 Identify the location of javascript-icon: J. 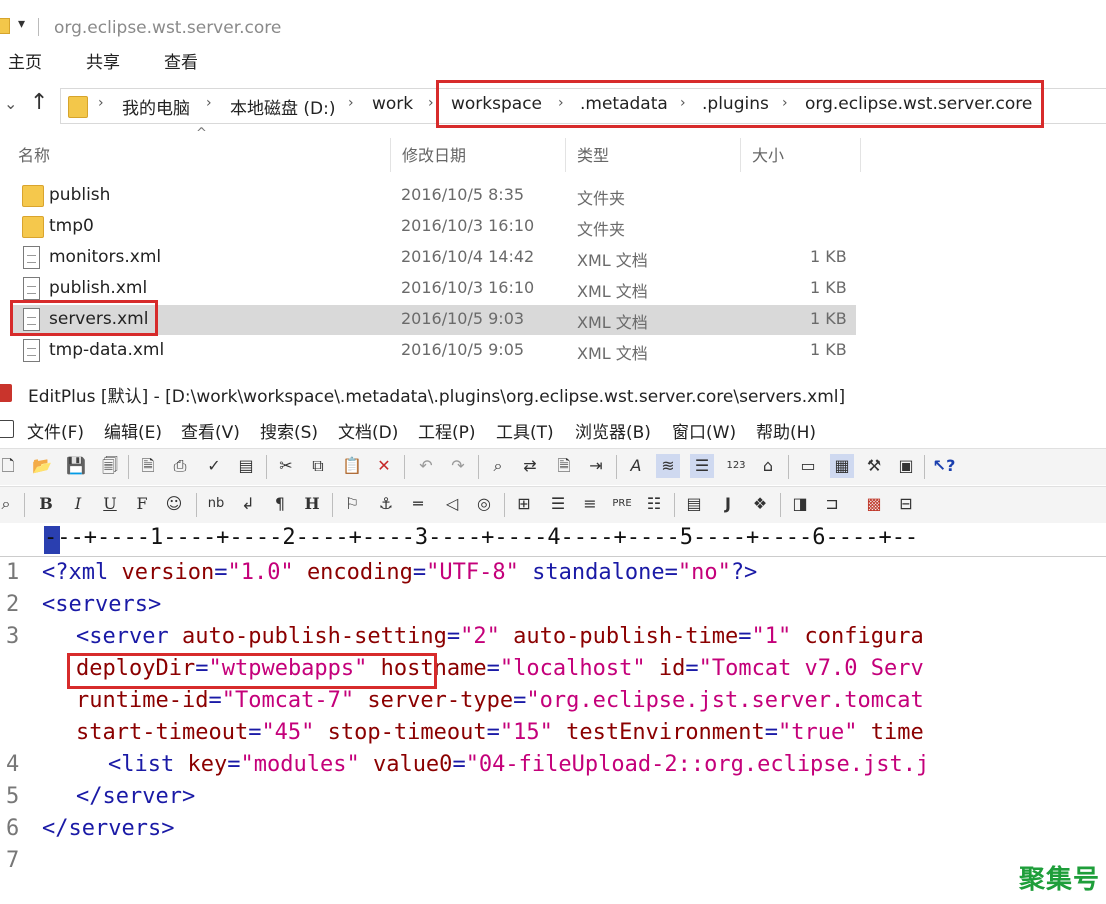
(728, 504).